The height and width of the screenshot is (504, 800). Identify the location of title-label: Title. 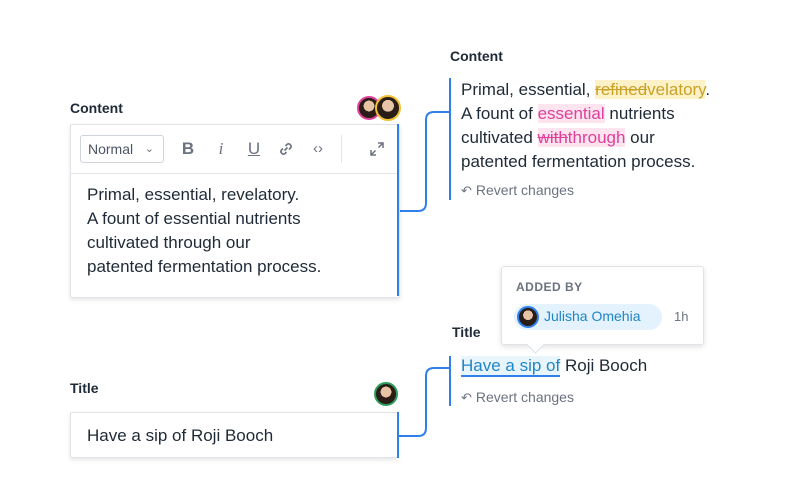
(84, 388).